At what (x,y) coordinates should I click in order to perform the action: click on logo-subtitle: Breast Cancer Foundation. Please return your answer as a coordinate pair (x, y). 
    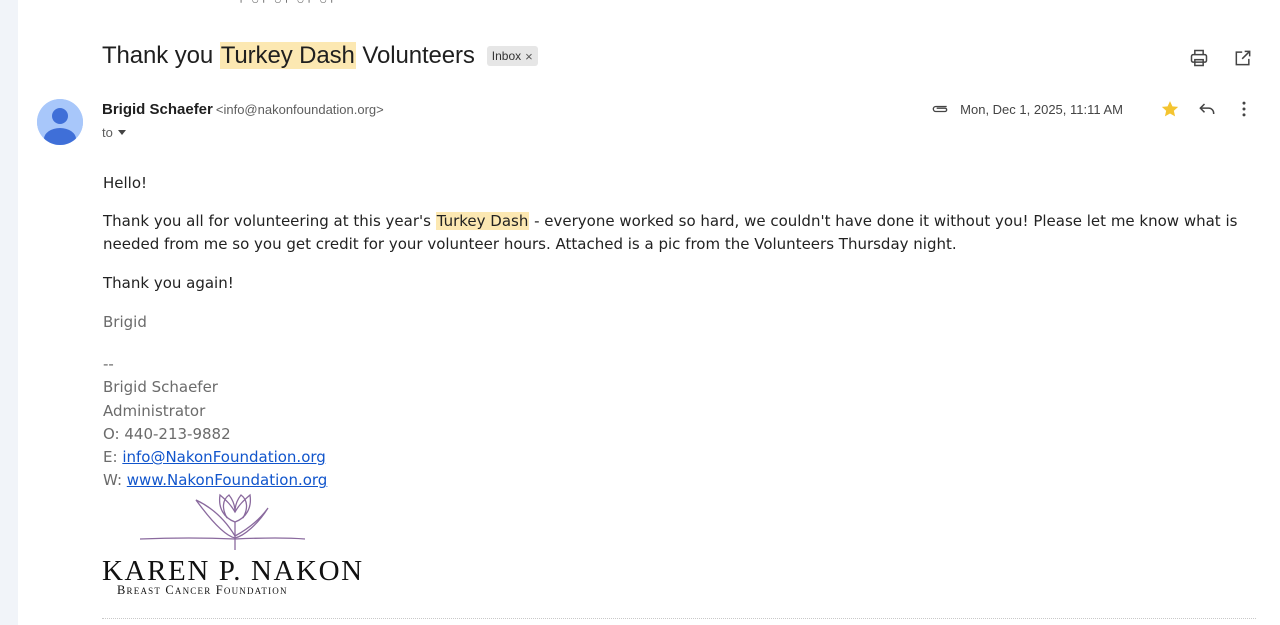
    Looking at the image, I should click on (202, 590).